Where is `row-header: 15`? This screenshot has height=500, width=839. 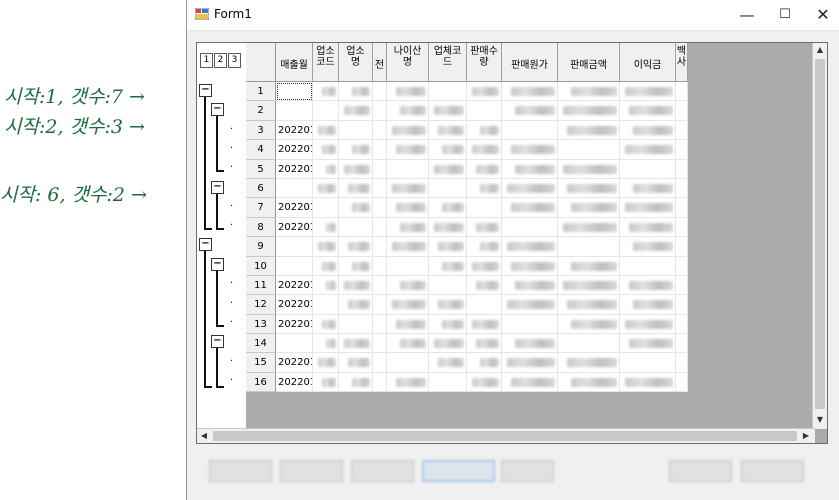
row-header: 15 is located at coordinates (261, 363).